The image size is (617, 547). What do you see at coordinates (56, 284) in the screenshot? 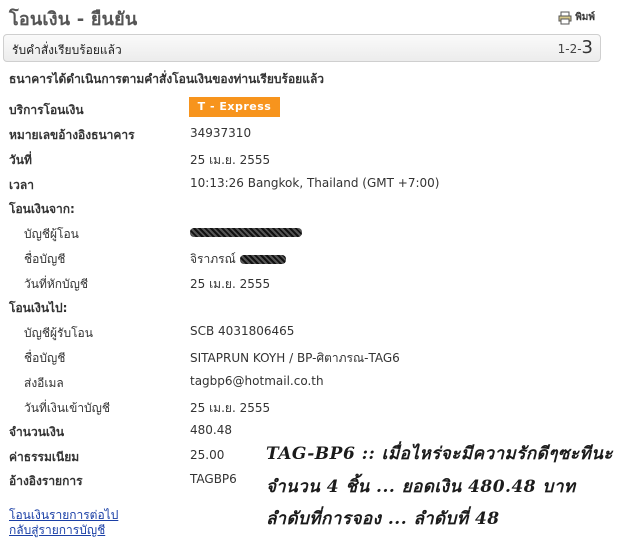
I see `debit-date-label: วันที่หักบัญชี` at bounding box center [56, 284].